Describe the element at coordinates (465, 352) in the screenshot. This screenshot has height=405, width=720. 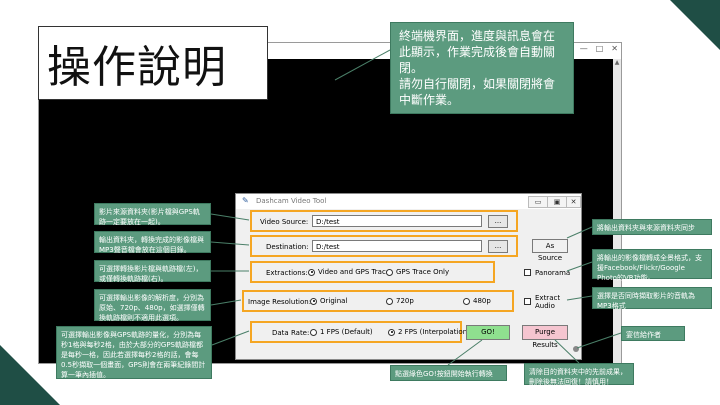
I see `connector-go` at that location.